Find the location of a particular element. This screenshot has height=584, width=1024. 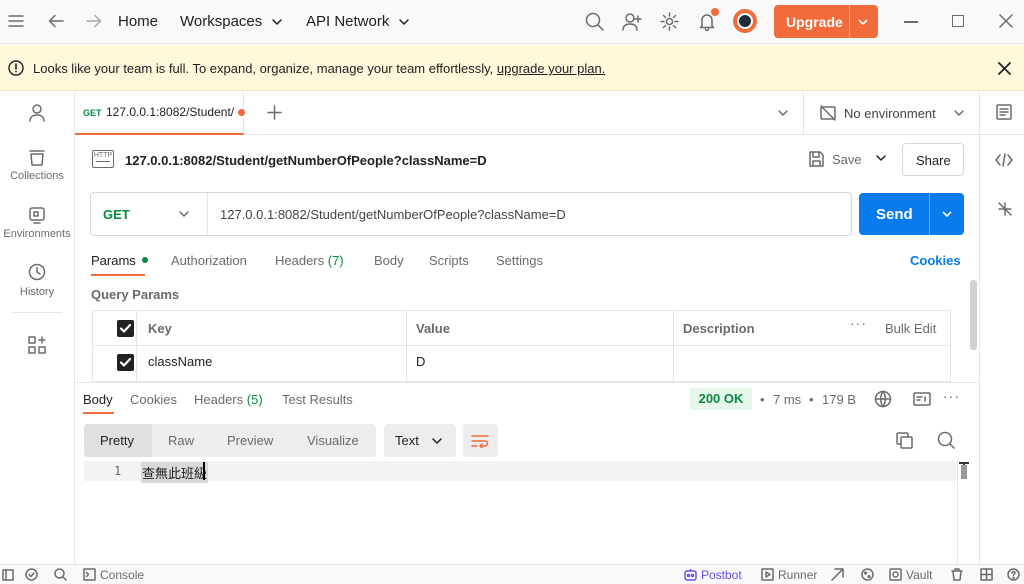

bulk-edit-link: Bulk Edit is located at coordinates (910, 328).